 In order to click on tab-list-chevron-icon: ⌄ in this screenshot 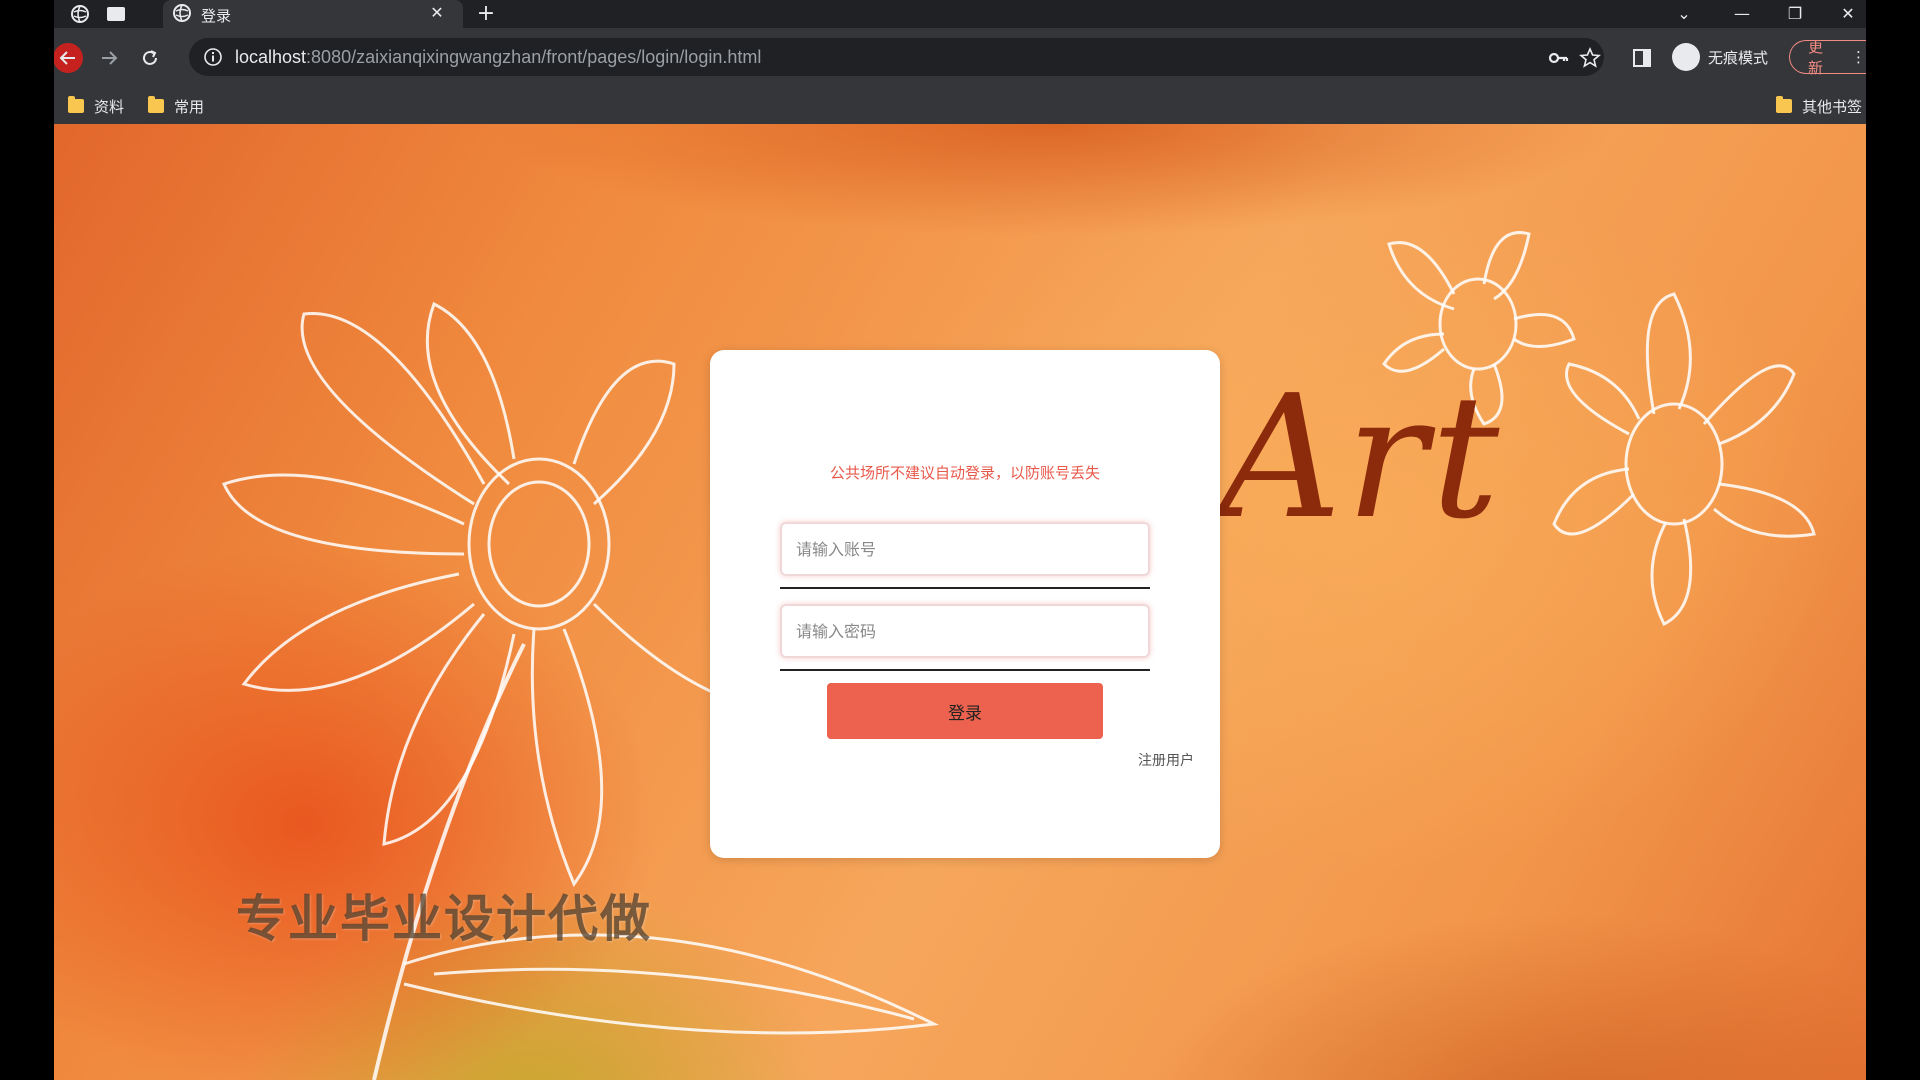, I will do `click(1684, 14)`.